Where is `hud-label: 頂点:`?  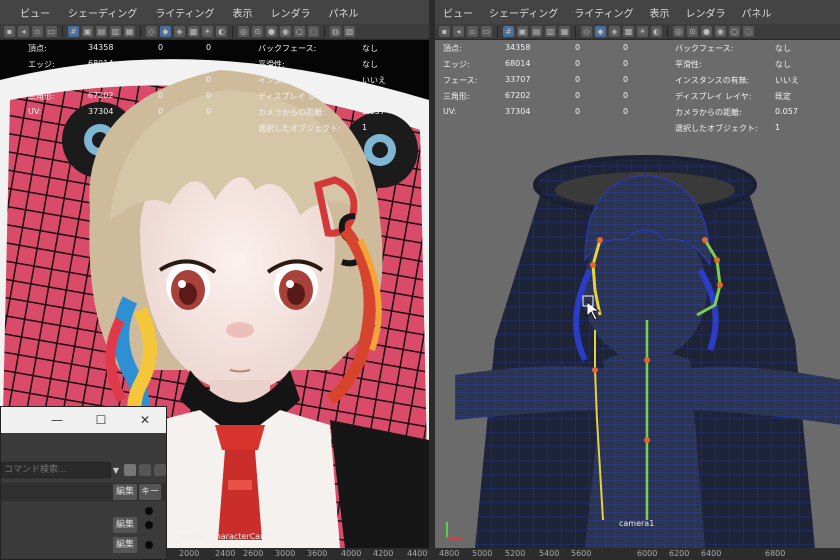 hud-label: 頂点: is located at coordinates (452, 48).